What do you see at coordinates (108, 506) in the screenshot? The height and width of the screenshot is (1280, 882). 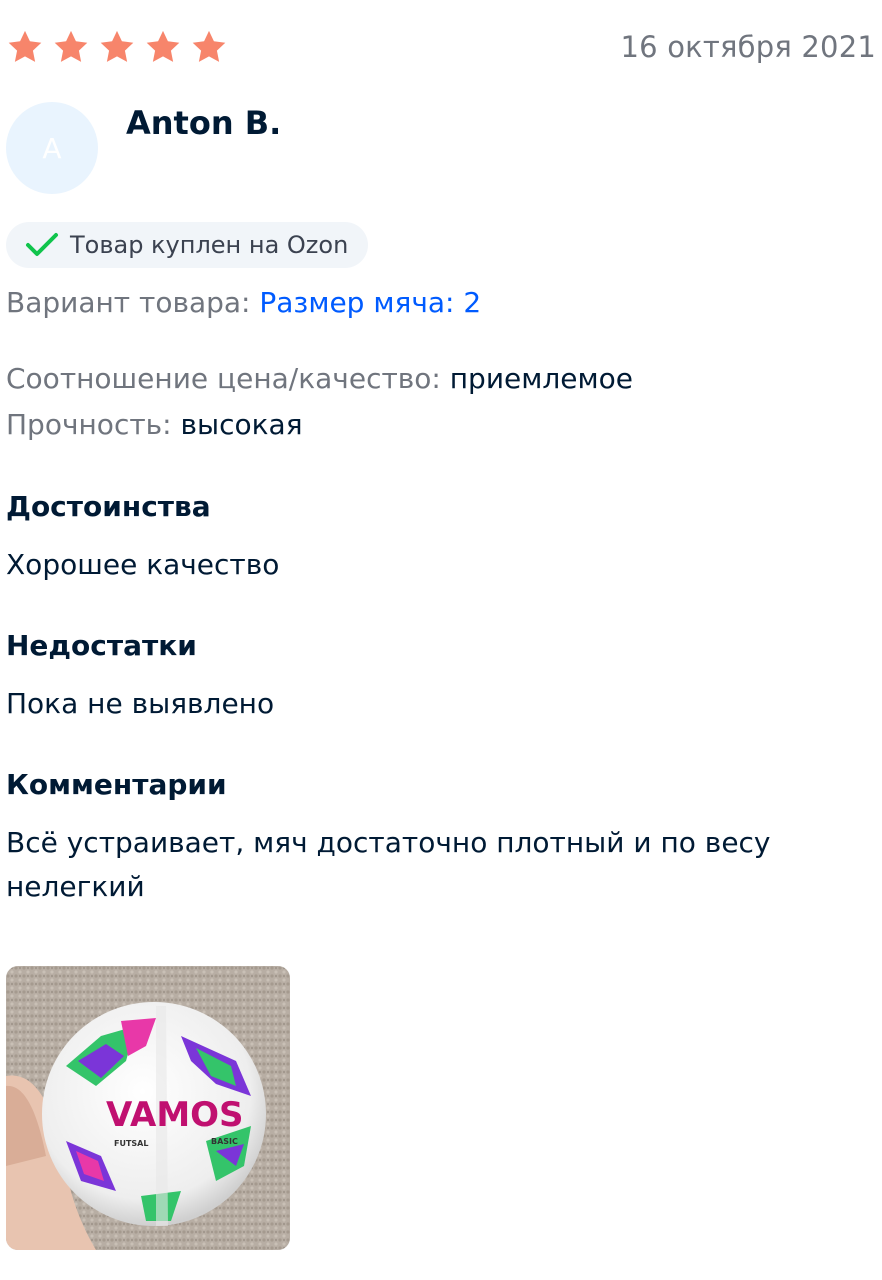 I see `pros-title: Достоинства` at bounding box center [108, 506].